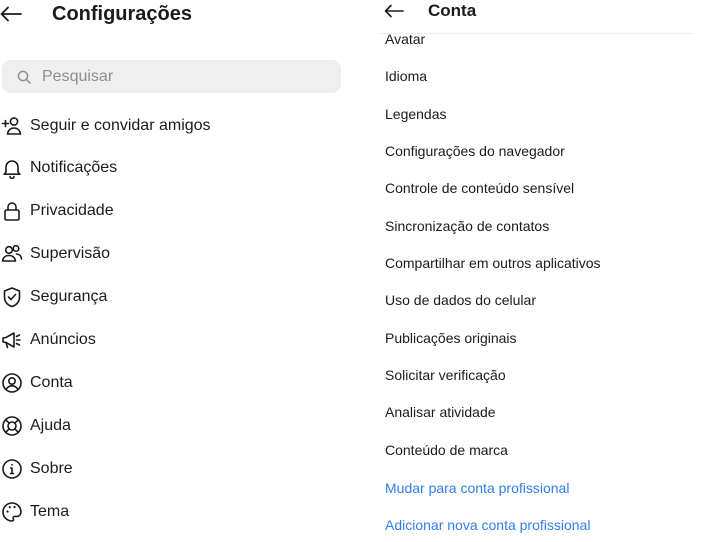 This screenshot has width=714, height=542. Describe the element at coordinates (540, 188) in the screenshot. I see `account-option-controle-de-conteudo-sensivel: Controle de conteúdo sensível` at that location.